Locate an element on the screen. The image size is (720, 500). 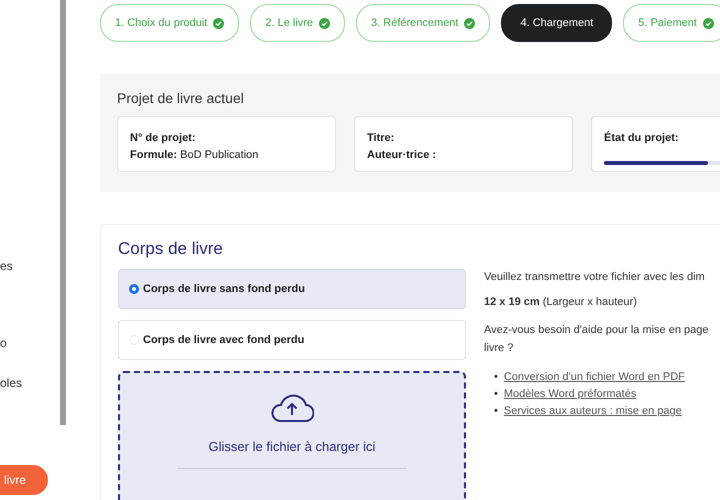
help-link: Conversion d'un fichier Word en PDF is located at coordinates (594, 377).